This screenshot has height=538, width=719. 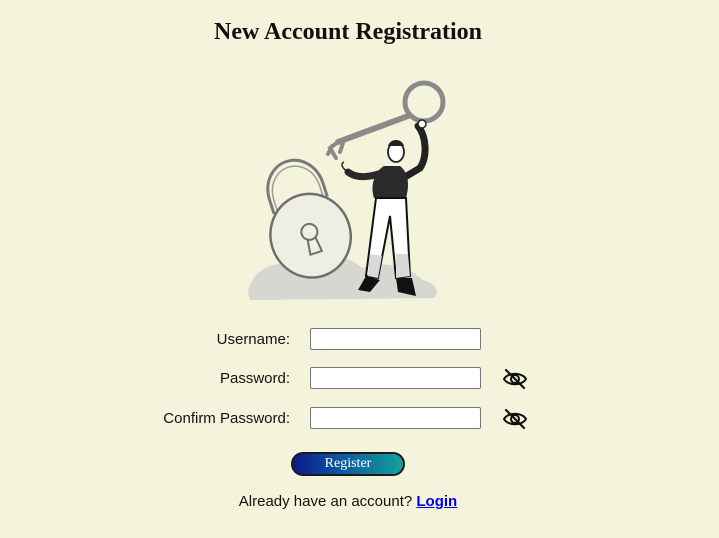 What do you see at coordinates (348, 464) in the screenshot?
I see `register-button: Register` at bounding box center [348, 464].